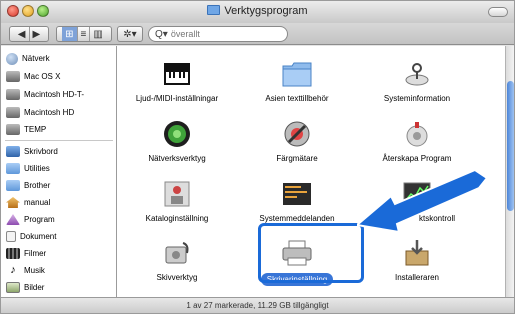 The image size is (515, 314). What do you see at coordinates (28, 202) in the screenshot?
I see `sidebar-item-manual: manual` at bounding box center [28, 202].